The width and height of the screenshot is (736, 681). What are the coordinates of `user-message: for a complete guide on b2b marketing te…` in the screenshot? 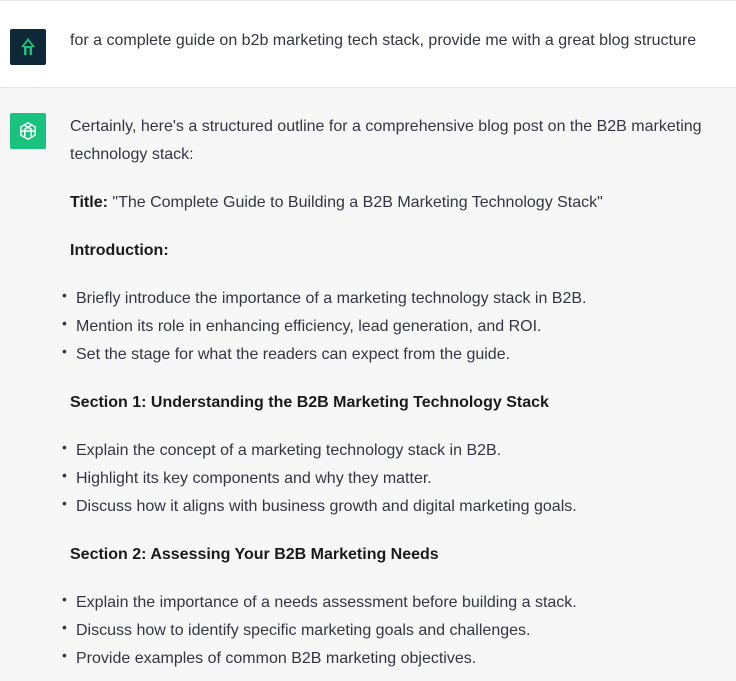 It's located at (368, 44).